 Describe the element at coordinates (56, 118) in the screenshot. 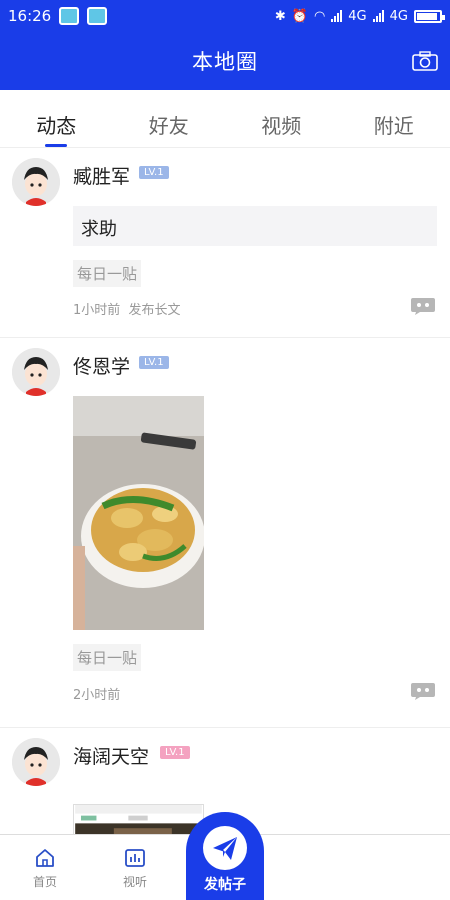

I see `tab-dynamic: 动态` at that location.